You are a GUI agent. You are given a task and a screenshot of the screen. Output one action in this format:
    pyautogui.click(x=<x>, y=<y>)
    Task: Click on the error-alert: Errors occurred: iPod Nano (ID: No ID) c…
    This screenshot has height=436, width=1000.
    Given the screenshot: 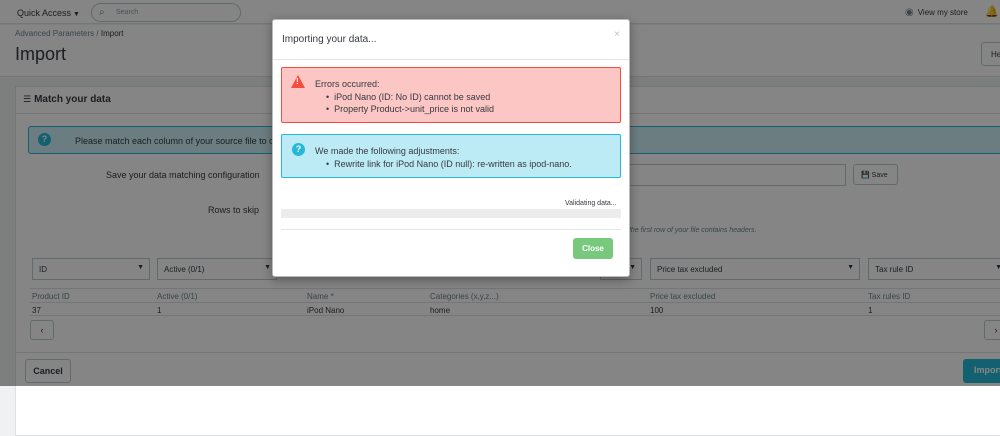 What is the action you would take?
    pyautogui.click(x=451, y=95)
    